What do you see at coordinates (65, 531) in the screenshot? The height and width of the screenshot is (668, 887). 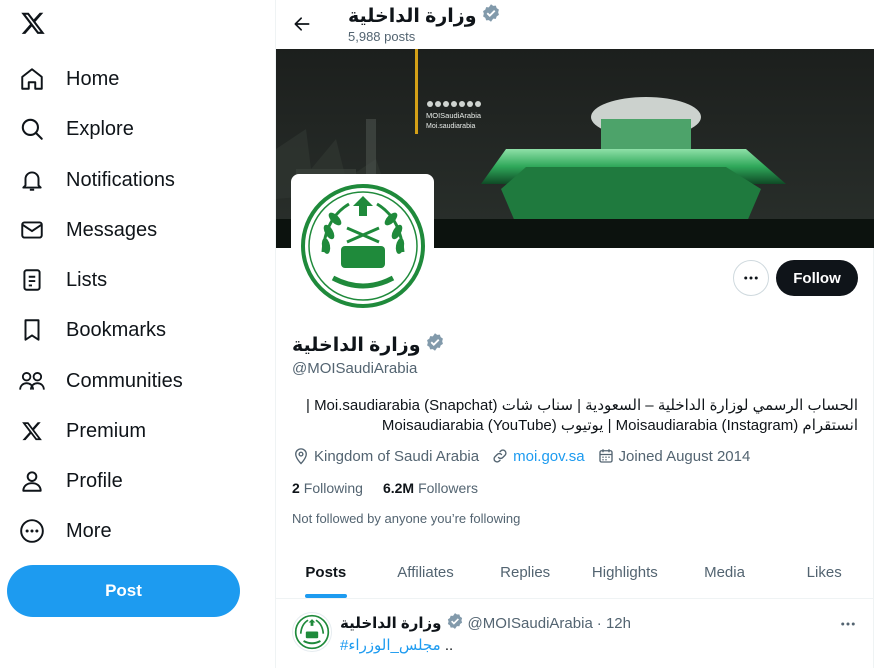 I see `sidebar-item-more: More` at bounding box center [65, 531].